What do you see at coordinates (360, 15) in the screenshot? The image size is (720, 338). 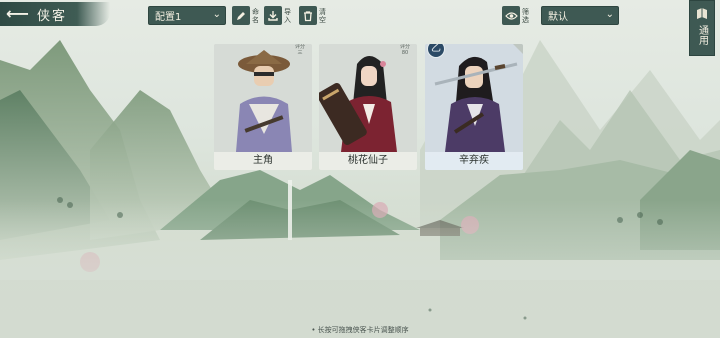 I see `top-bar: ⟵ 侠客 配置1 ⌄ 命名 导入 清空 筛选 默认 ⌄` at bounding box center [360, 15].